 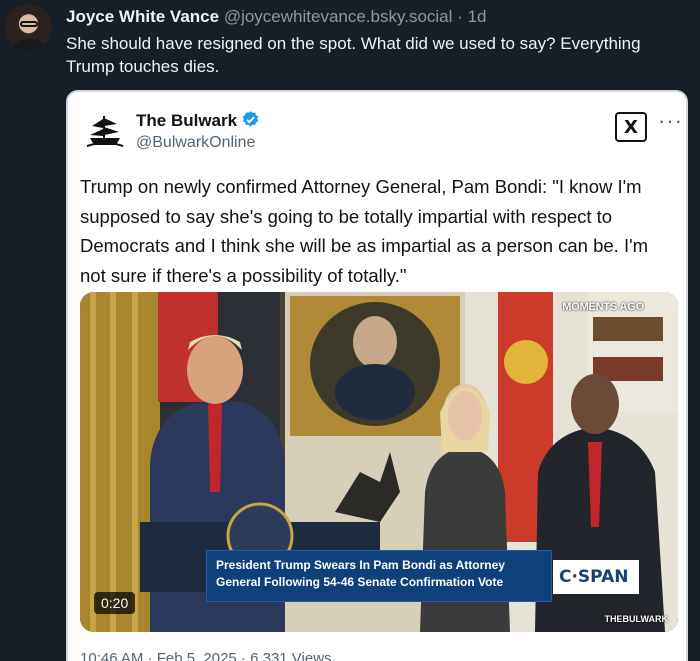 I want to click on quote-timestamp: 10:46 AM · Feb 5, 2025 · 6,331 Views, so click(x=206, y=655).